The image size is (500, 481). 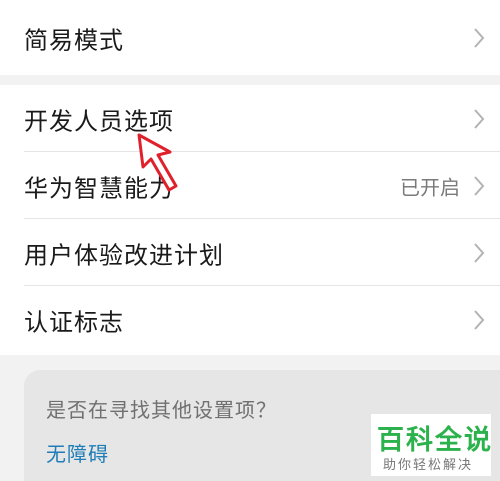 I want to click on settings-row-developer-options: 开发人员选项, so click(x=250, y=118).